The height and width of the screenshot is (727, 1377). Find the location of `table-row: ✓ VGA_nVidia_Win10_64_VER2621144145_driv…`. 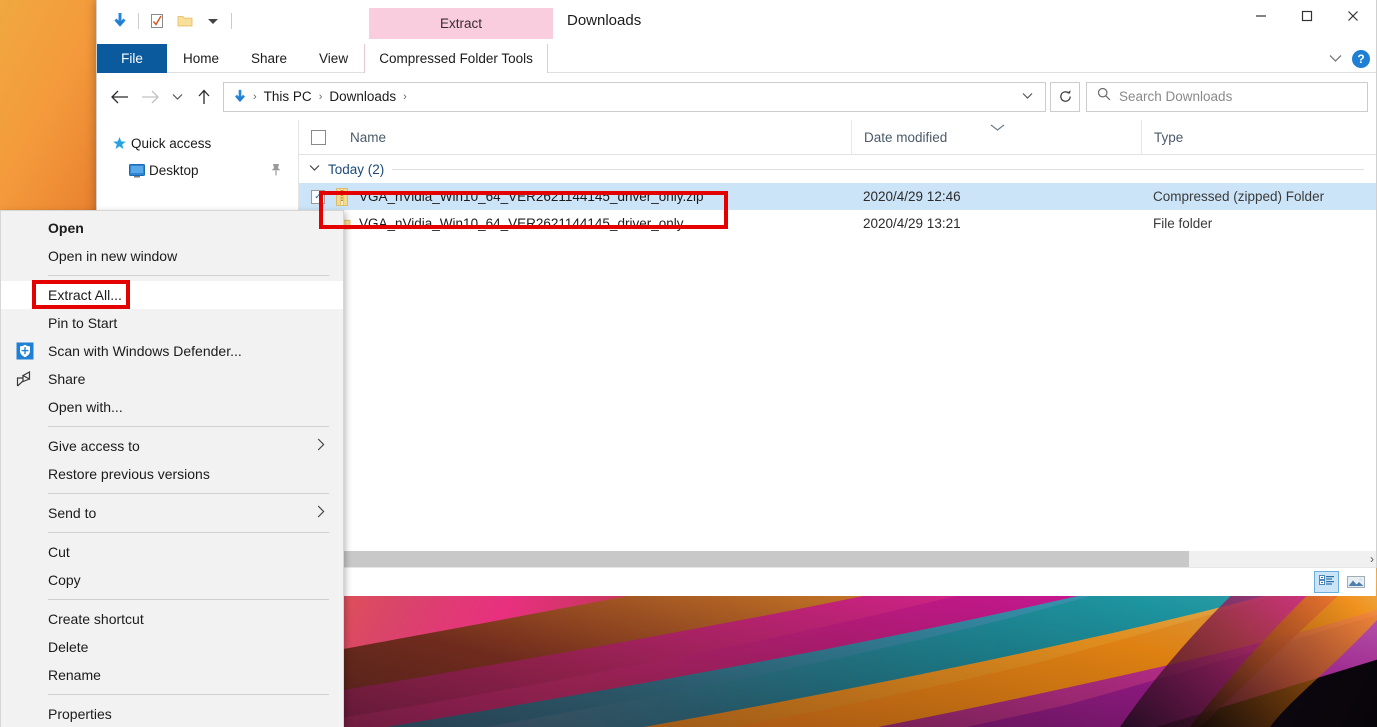

table-row: ✓ VGA_nVidia_Win10_64_VER2621144145_driv… is located at coordinates (837, 196).